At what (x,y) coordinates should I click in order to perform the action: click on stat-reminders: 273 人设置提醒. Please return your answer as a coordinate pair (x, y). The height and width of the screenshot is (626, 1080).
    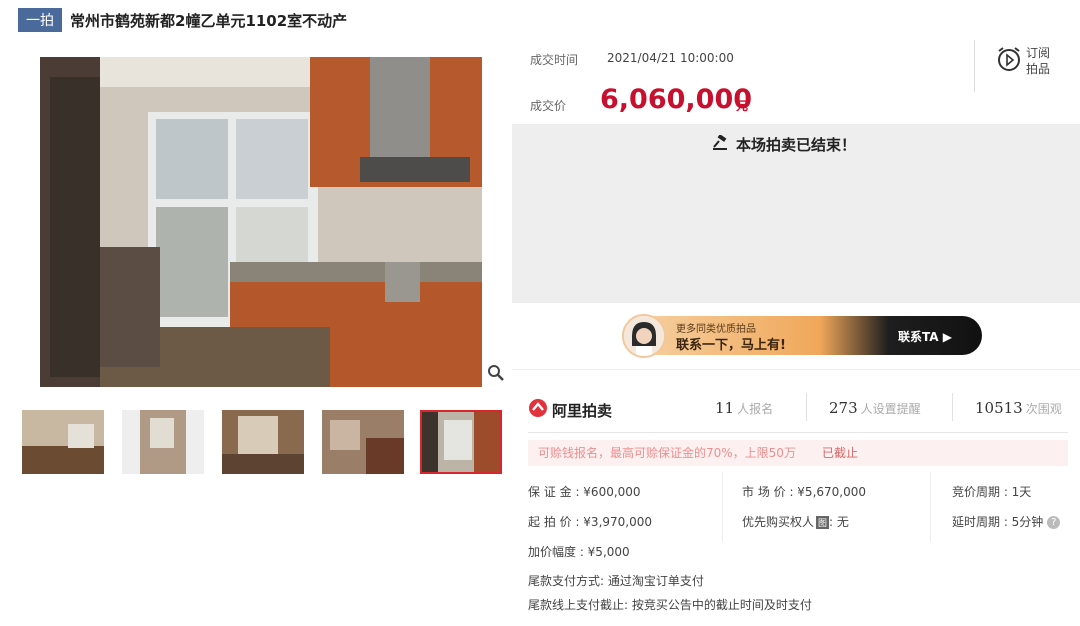
    Looking at the image, I should click on (875, 407).